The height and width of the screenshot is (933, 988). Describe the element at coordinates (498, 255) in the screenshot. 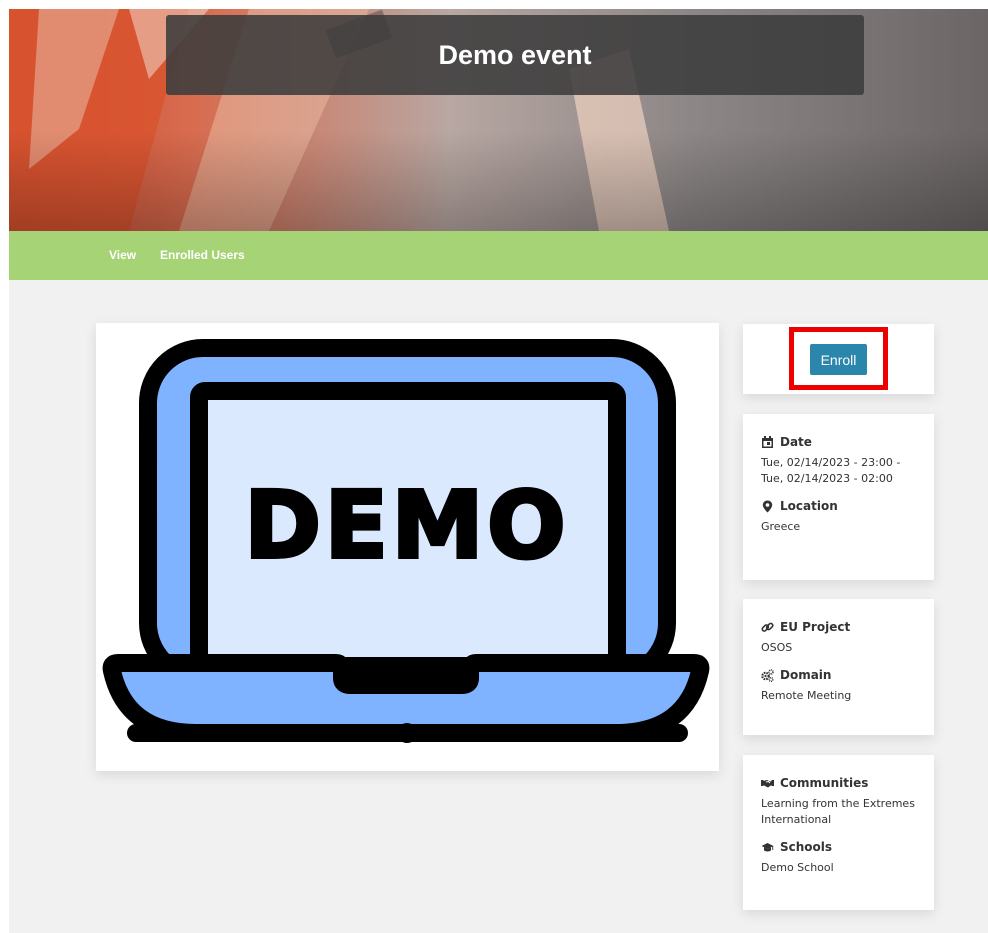

I see `tab-bar: View Enrolled Users` at that location.